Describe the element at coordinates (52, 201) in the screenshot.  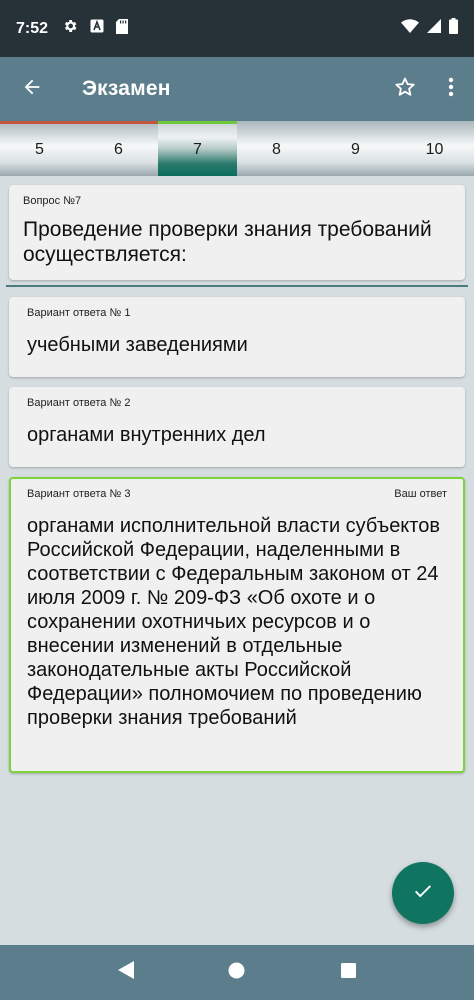
I see `question-number: Вопрос №7` at that location.